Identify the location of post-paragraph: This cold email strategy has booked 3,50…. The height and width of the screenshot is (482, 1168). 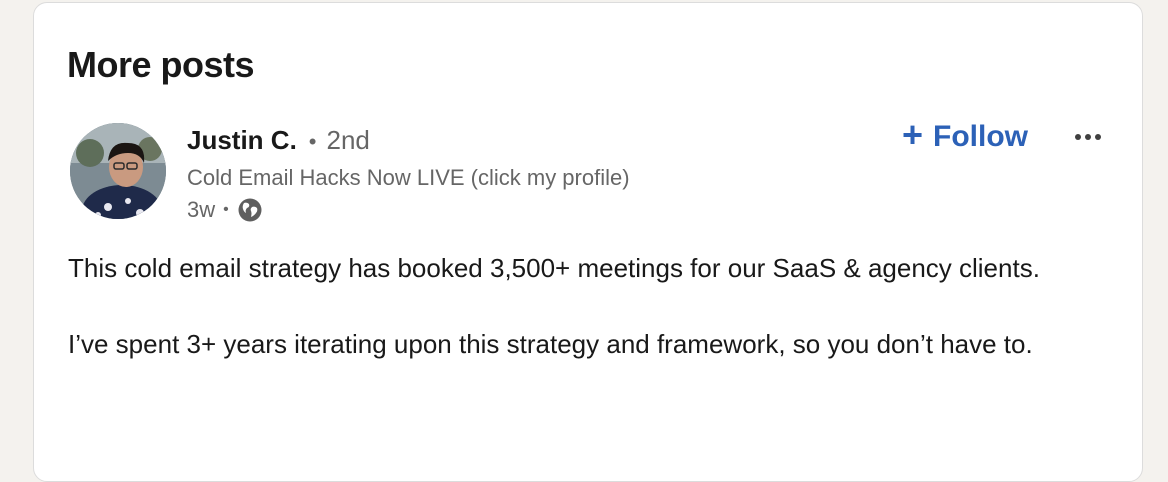
(554, 268).